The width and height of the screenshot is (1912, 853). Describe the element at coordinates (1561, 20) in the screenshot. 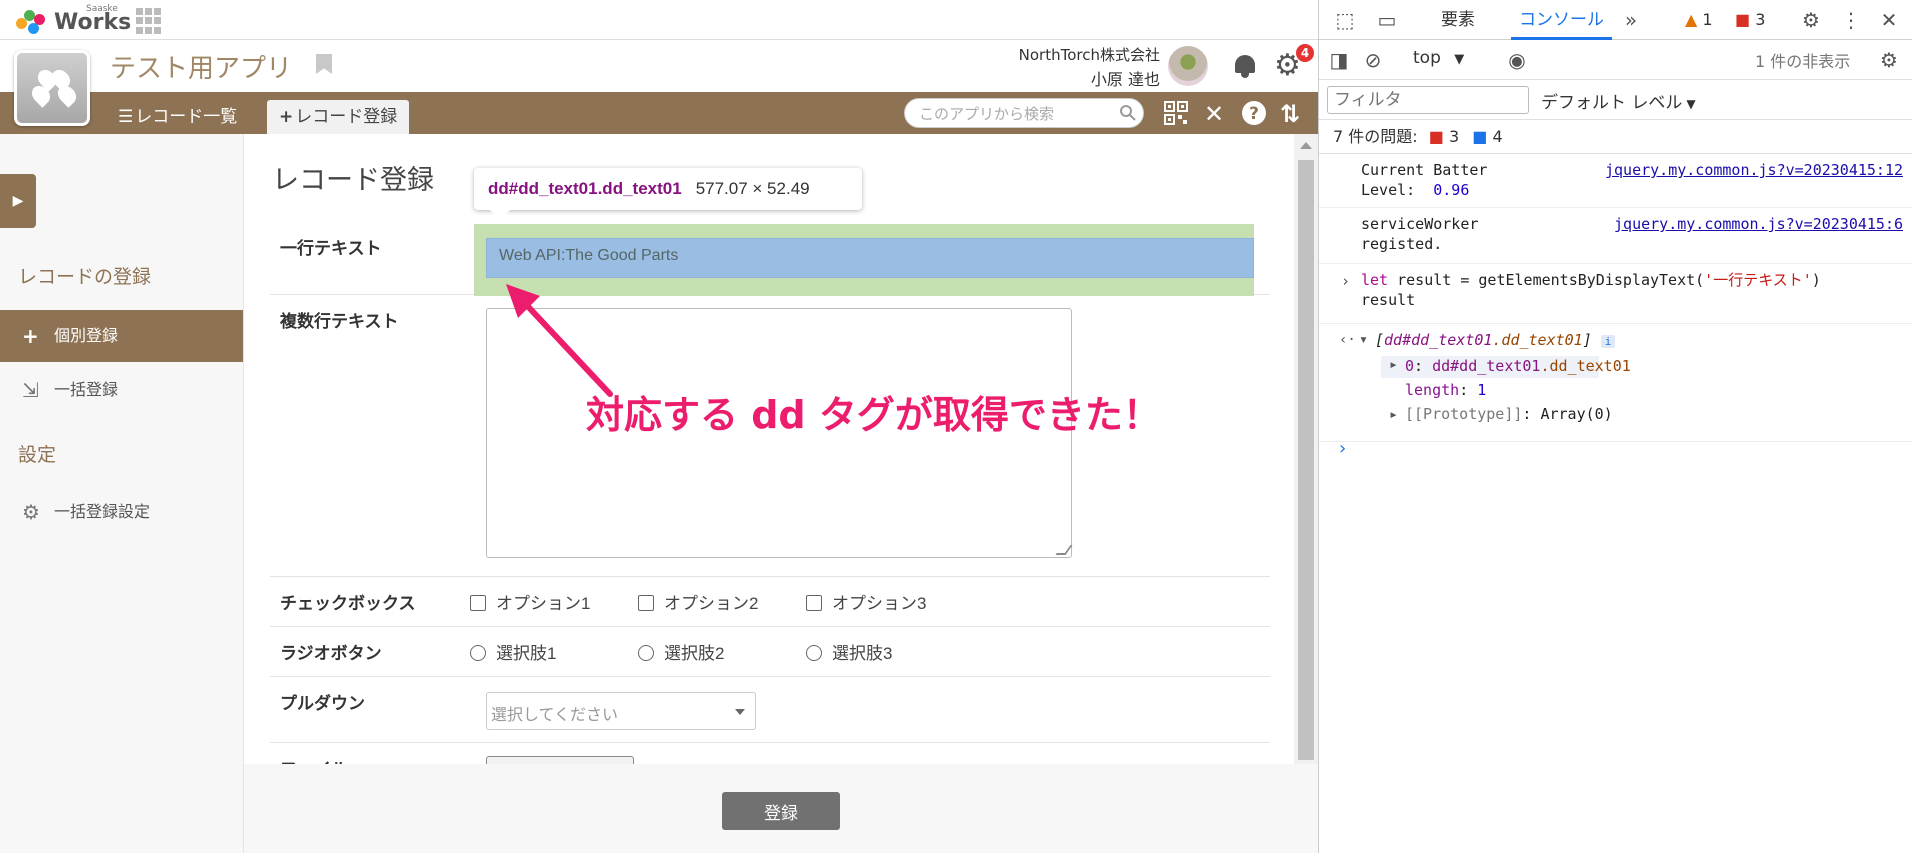

I see `tab-console: コンソール` at that location.